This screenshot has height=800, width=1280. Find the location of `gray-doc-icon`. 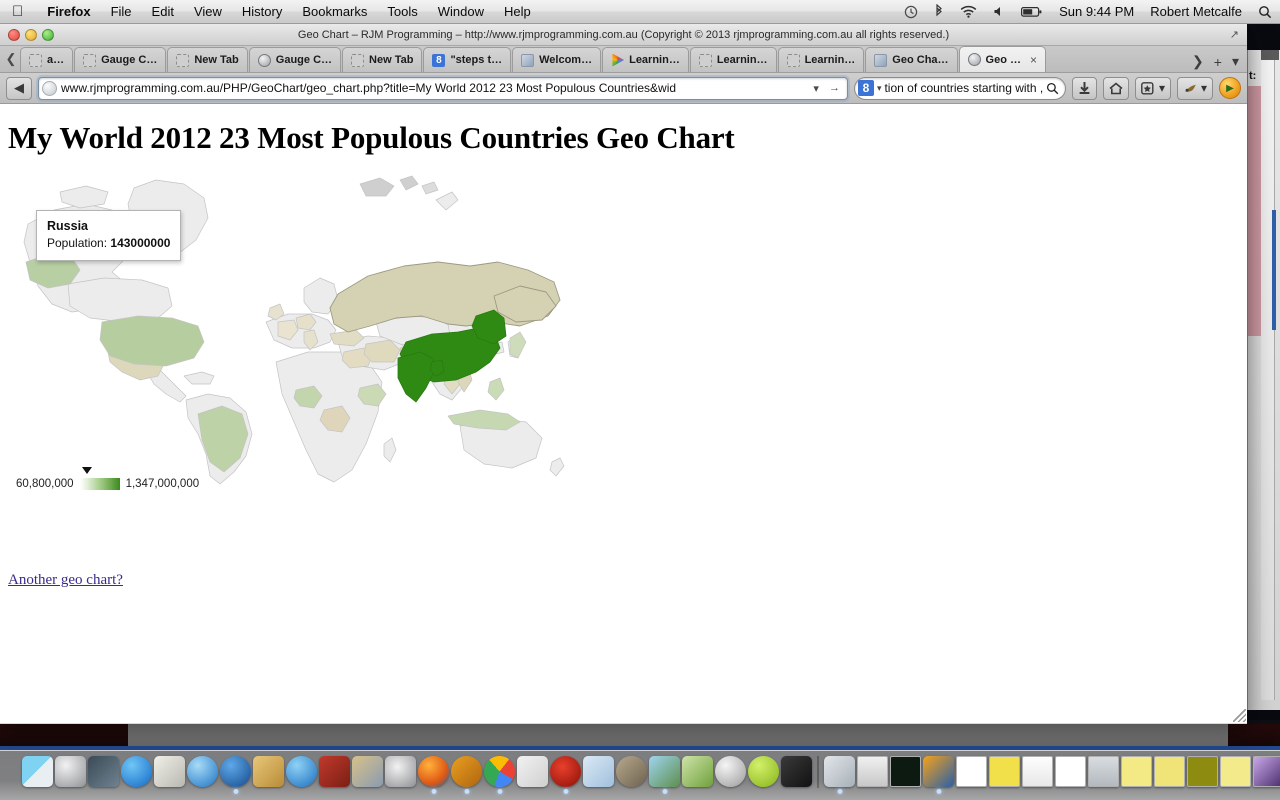

gray-doc-icon is located at coordinates (872, 771).